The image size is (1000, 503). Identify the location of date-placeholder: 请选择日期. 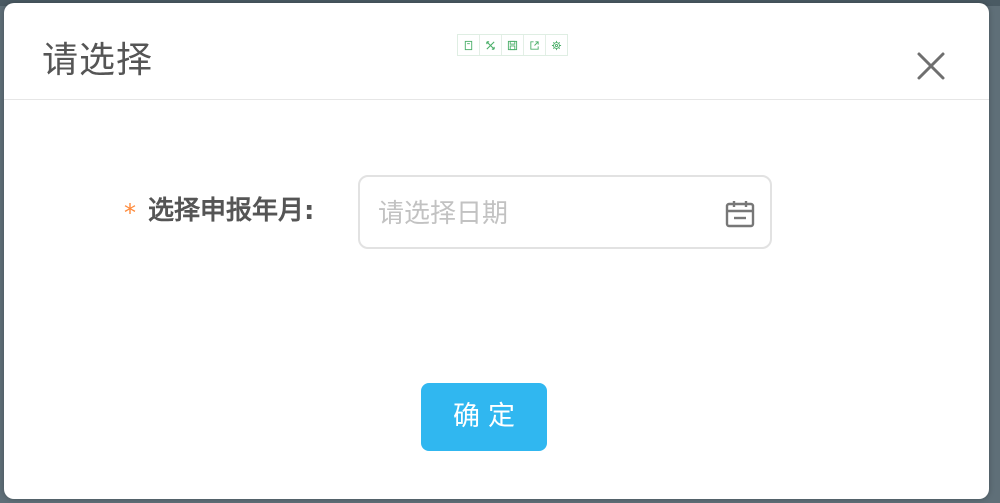
(443, 214).